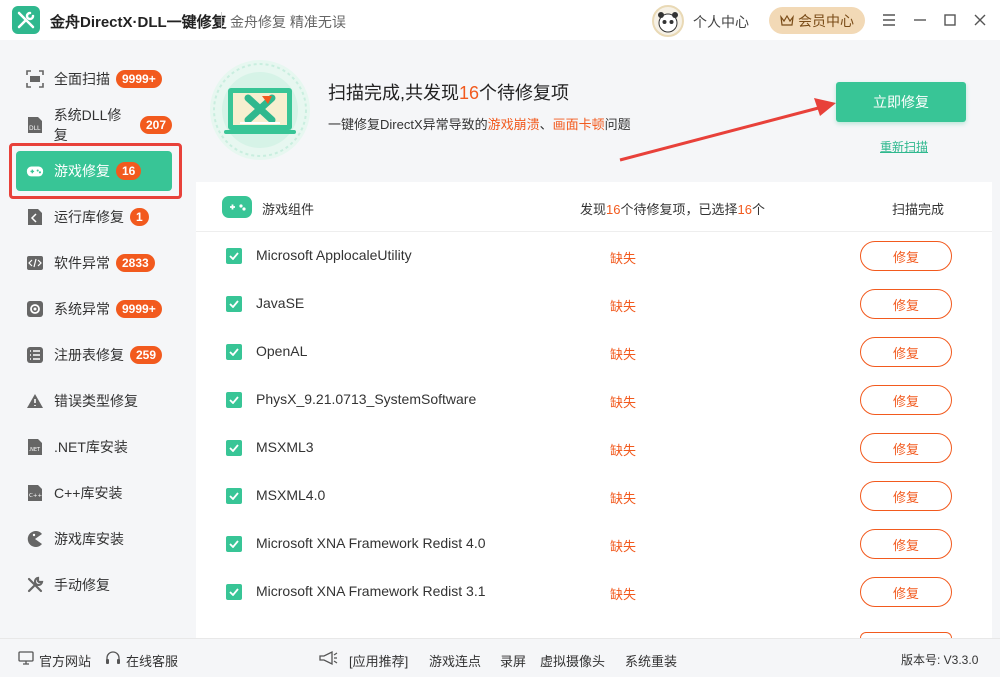 This screenshot has height=677, width=1000. What do you see at coordinates (721, 22) in the screenshot?
I see `user-center-link: 个人中心` at bounding box center [721, 22].